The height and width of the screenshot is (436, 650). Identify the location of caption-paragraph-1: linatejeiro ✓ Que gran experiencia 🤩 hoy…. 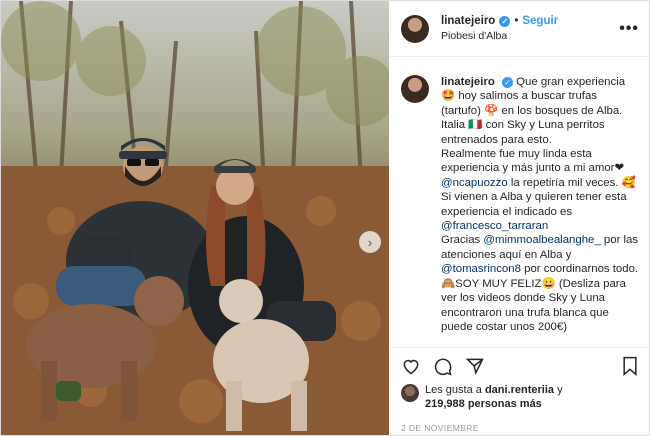
(540, 111).